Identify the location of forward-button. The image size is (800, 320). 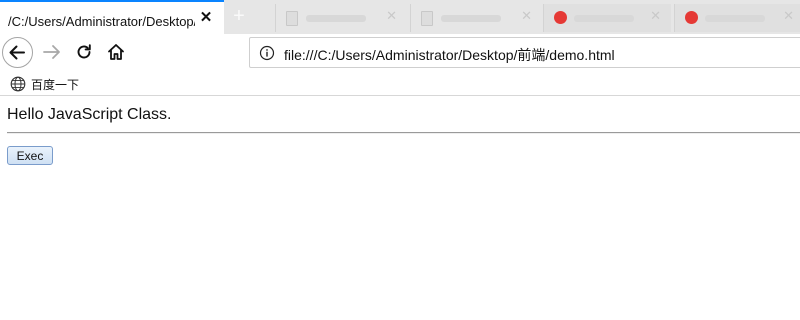
(52, 52).